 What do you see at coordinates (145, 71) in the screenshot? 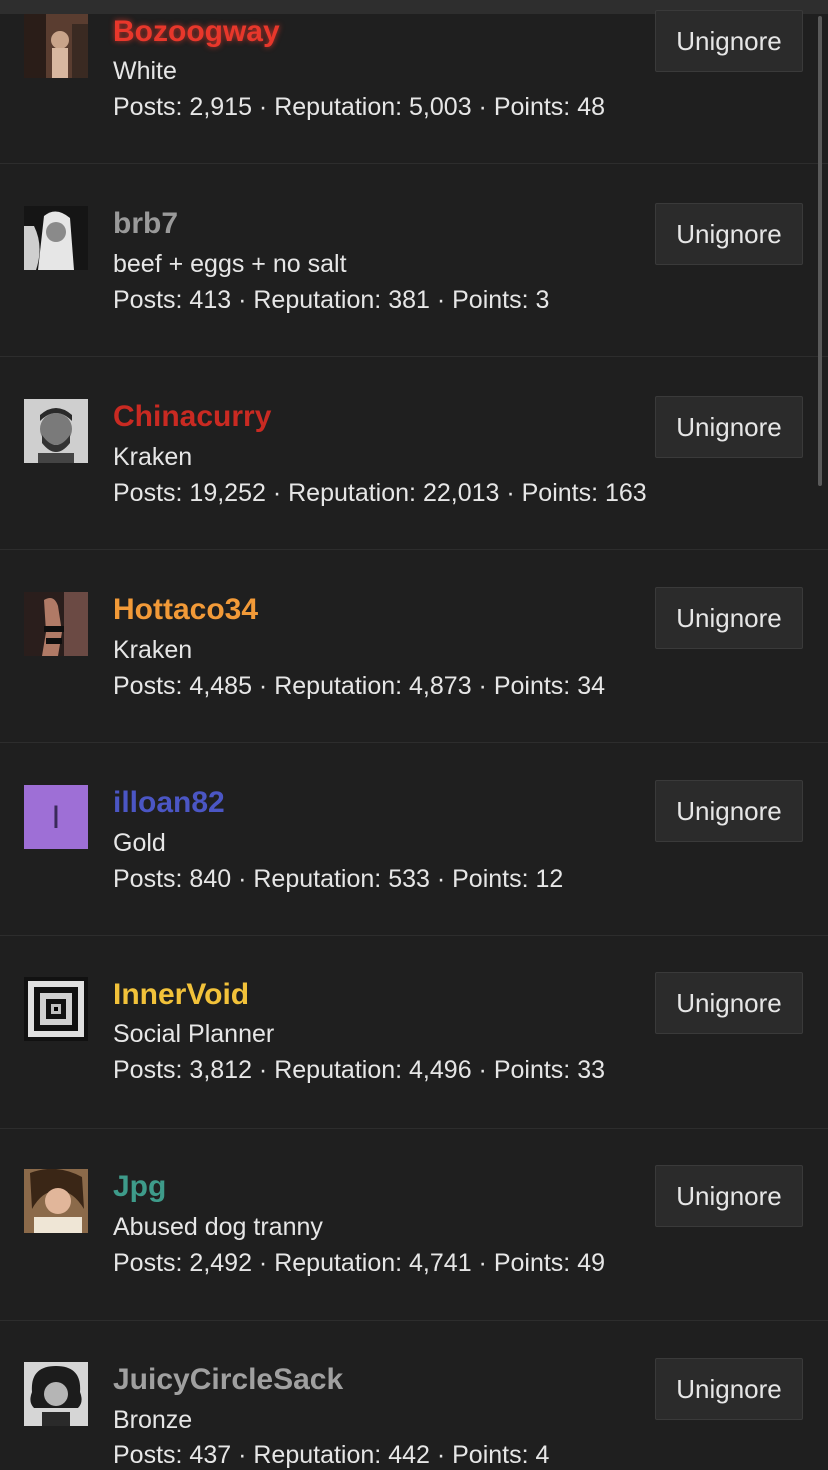
I see `user-title: White` at bounding box center [145, 71].